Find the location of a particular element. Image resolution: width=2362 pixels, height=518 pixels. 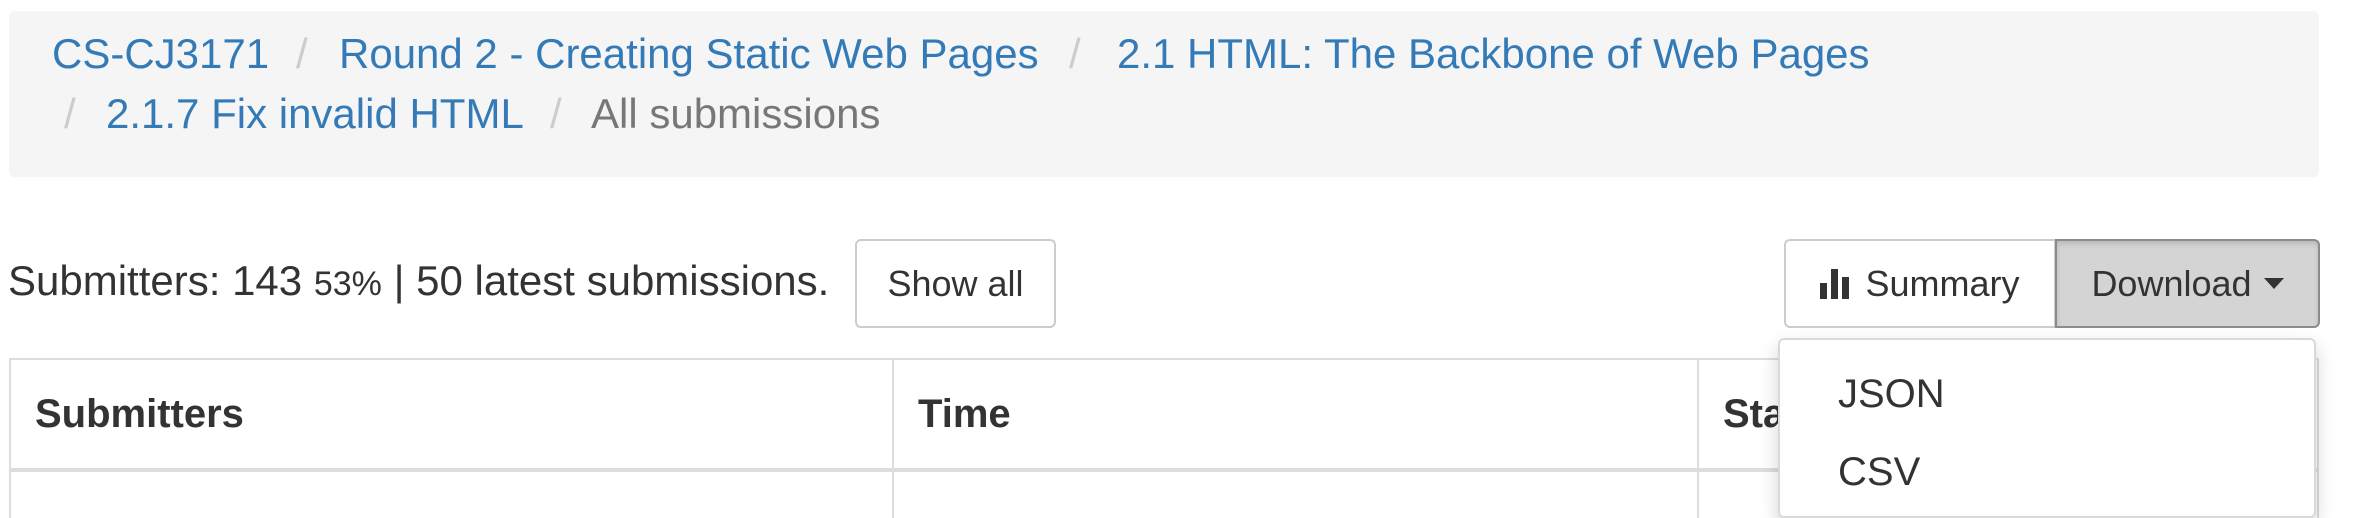

breadcrumb-course: CS-CJ3171 is located at coordinates (160, 54).